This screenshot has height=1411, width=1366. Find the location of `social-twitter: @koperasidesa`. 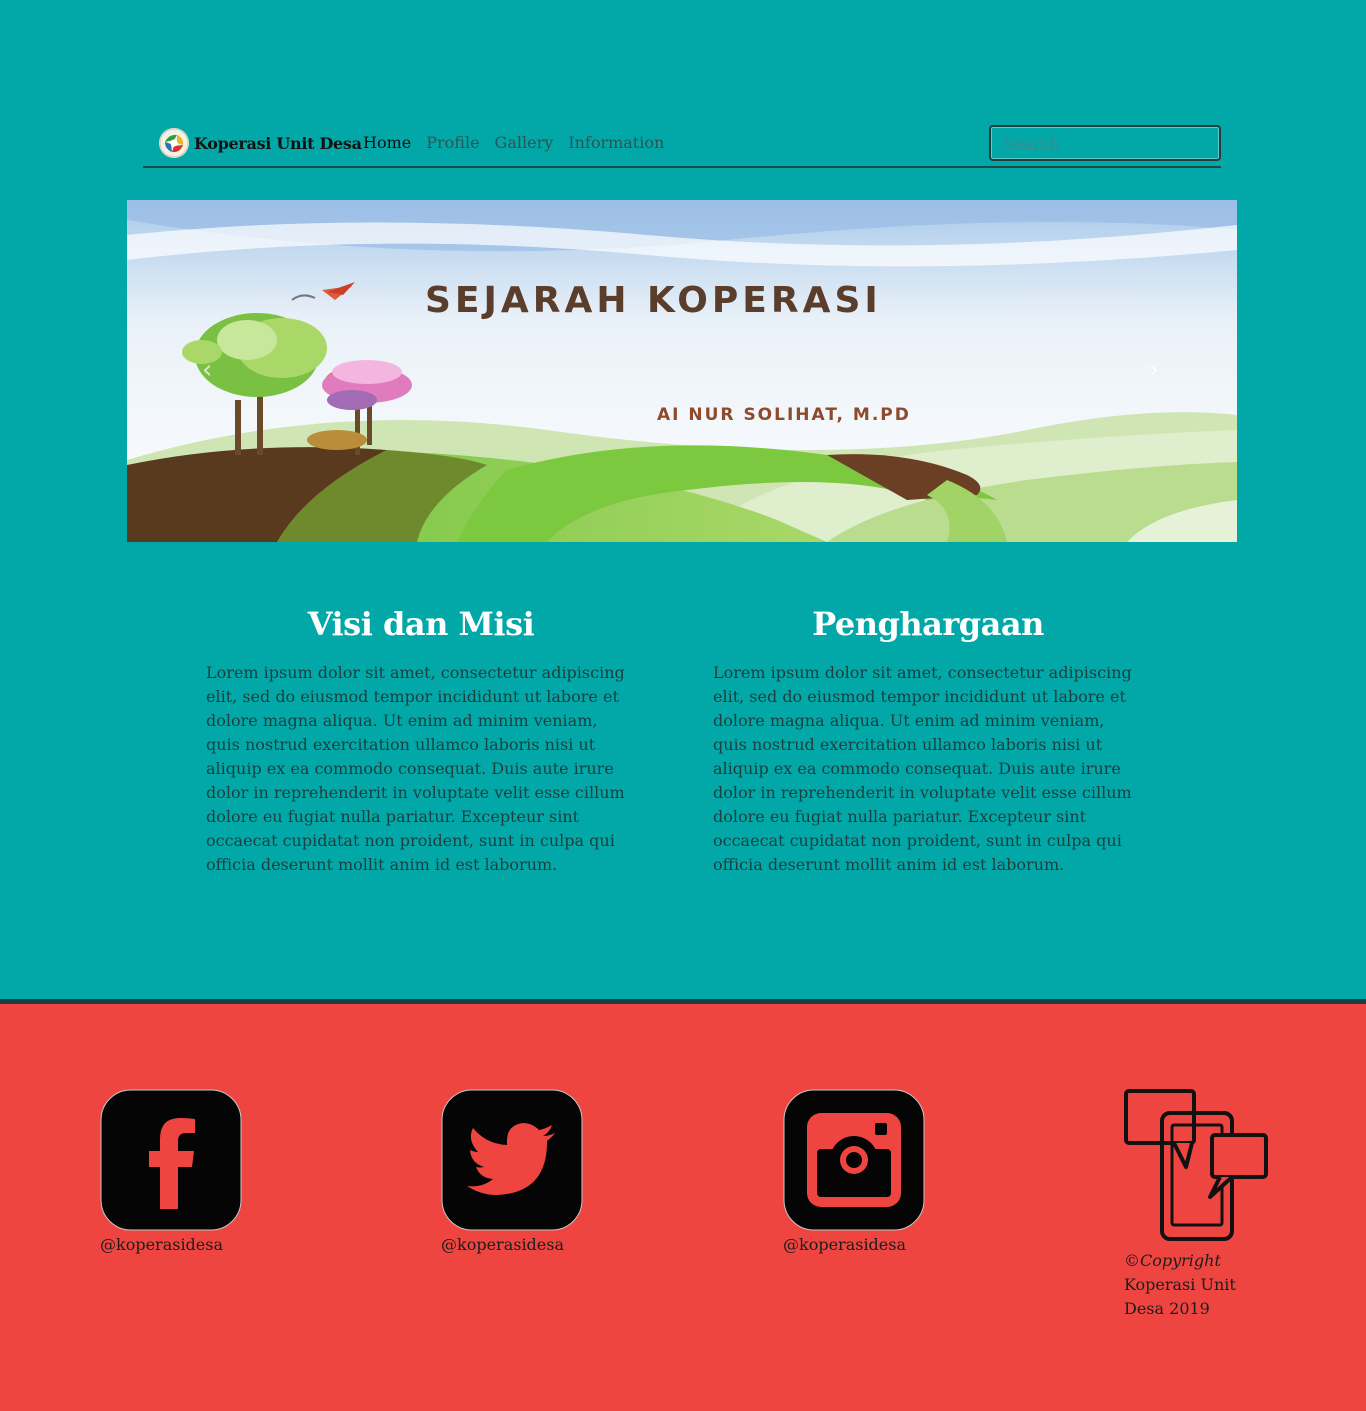

social-twitter: @koperasidesa is located at coordinates (512, 1171).